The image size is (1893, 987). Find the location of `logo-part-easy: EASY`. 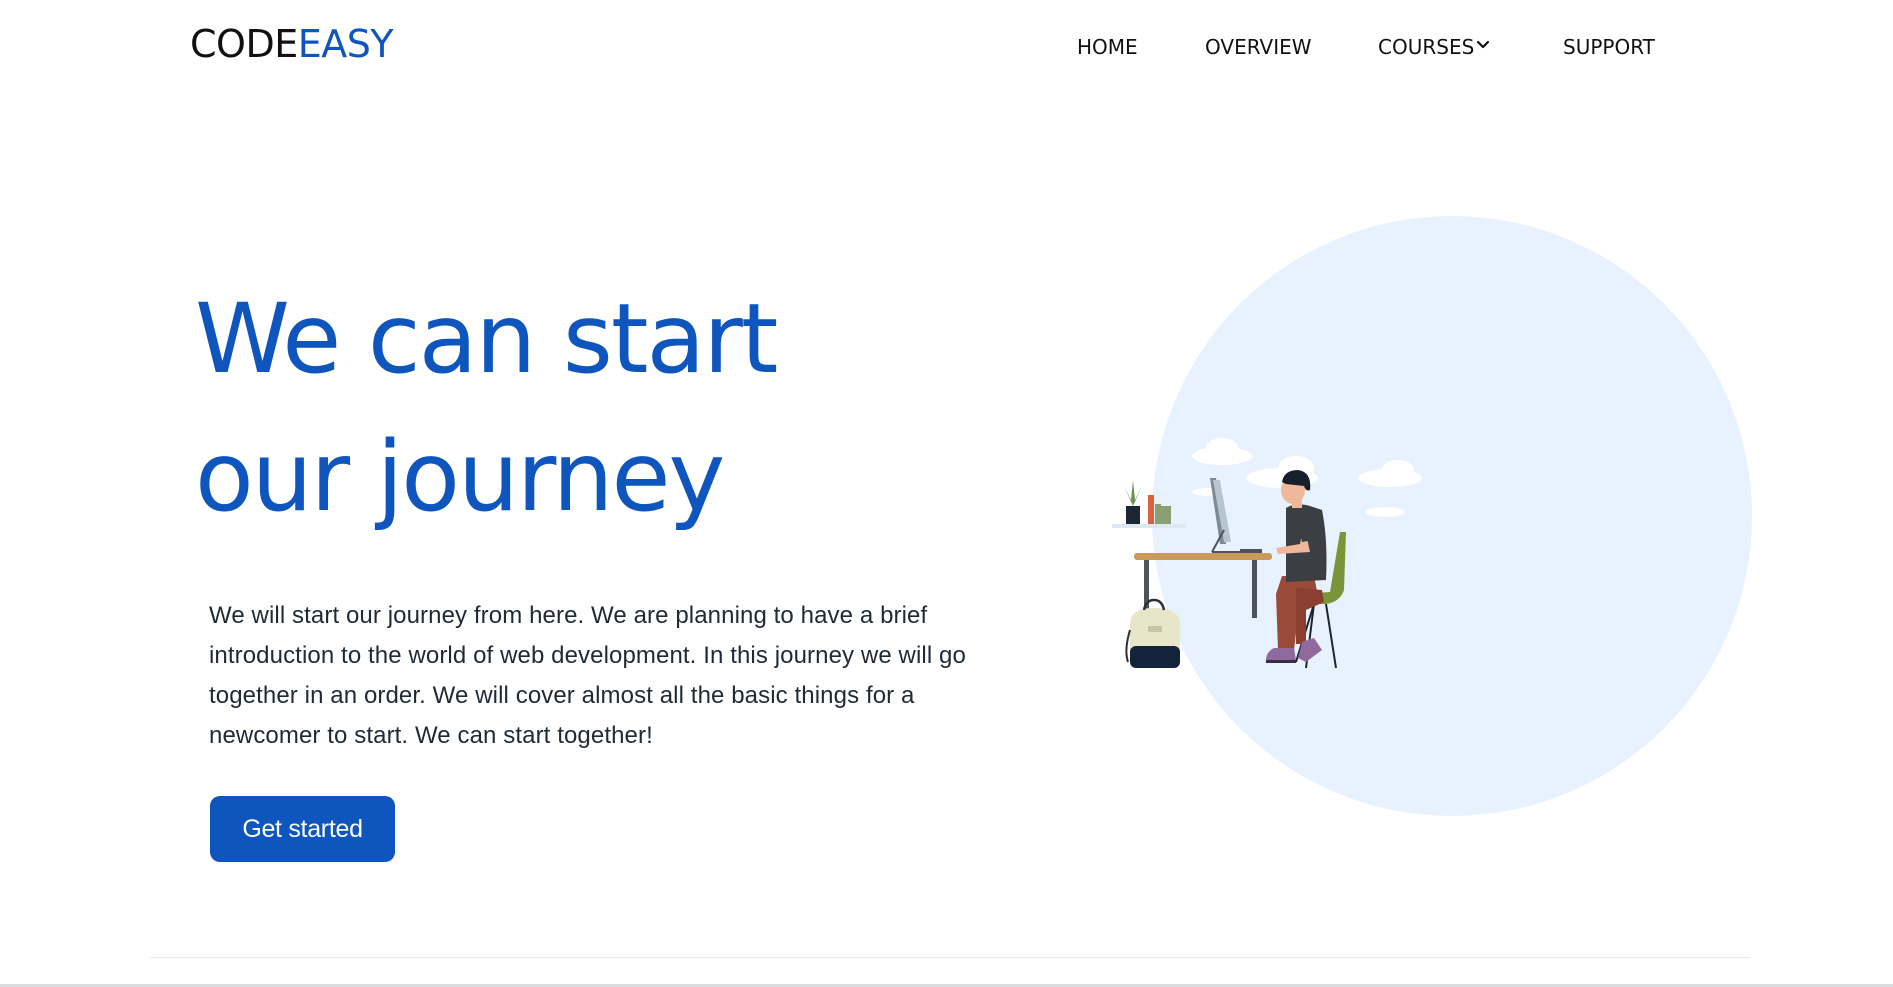

logo-part-easy: EASY is located at coordinates (345, 44).